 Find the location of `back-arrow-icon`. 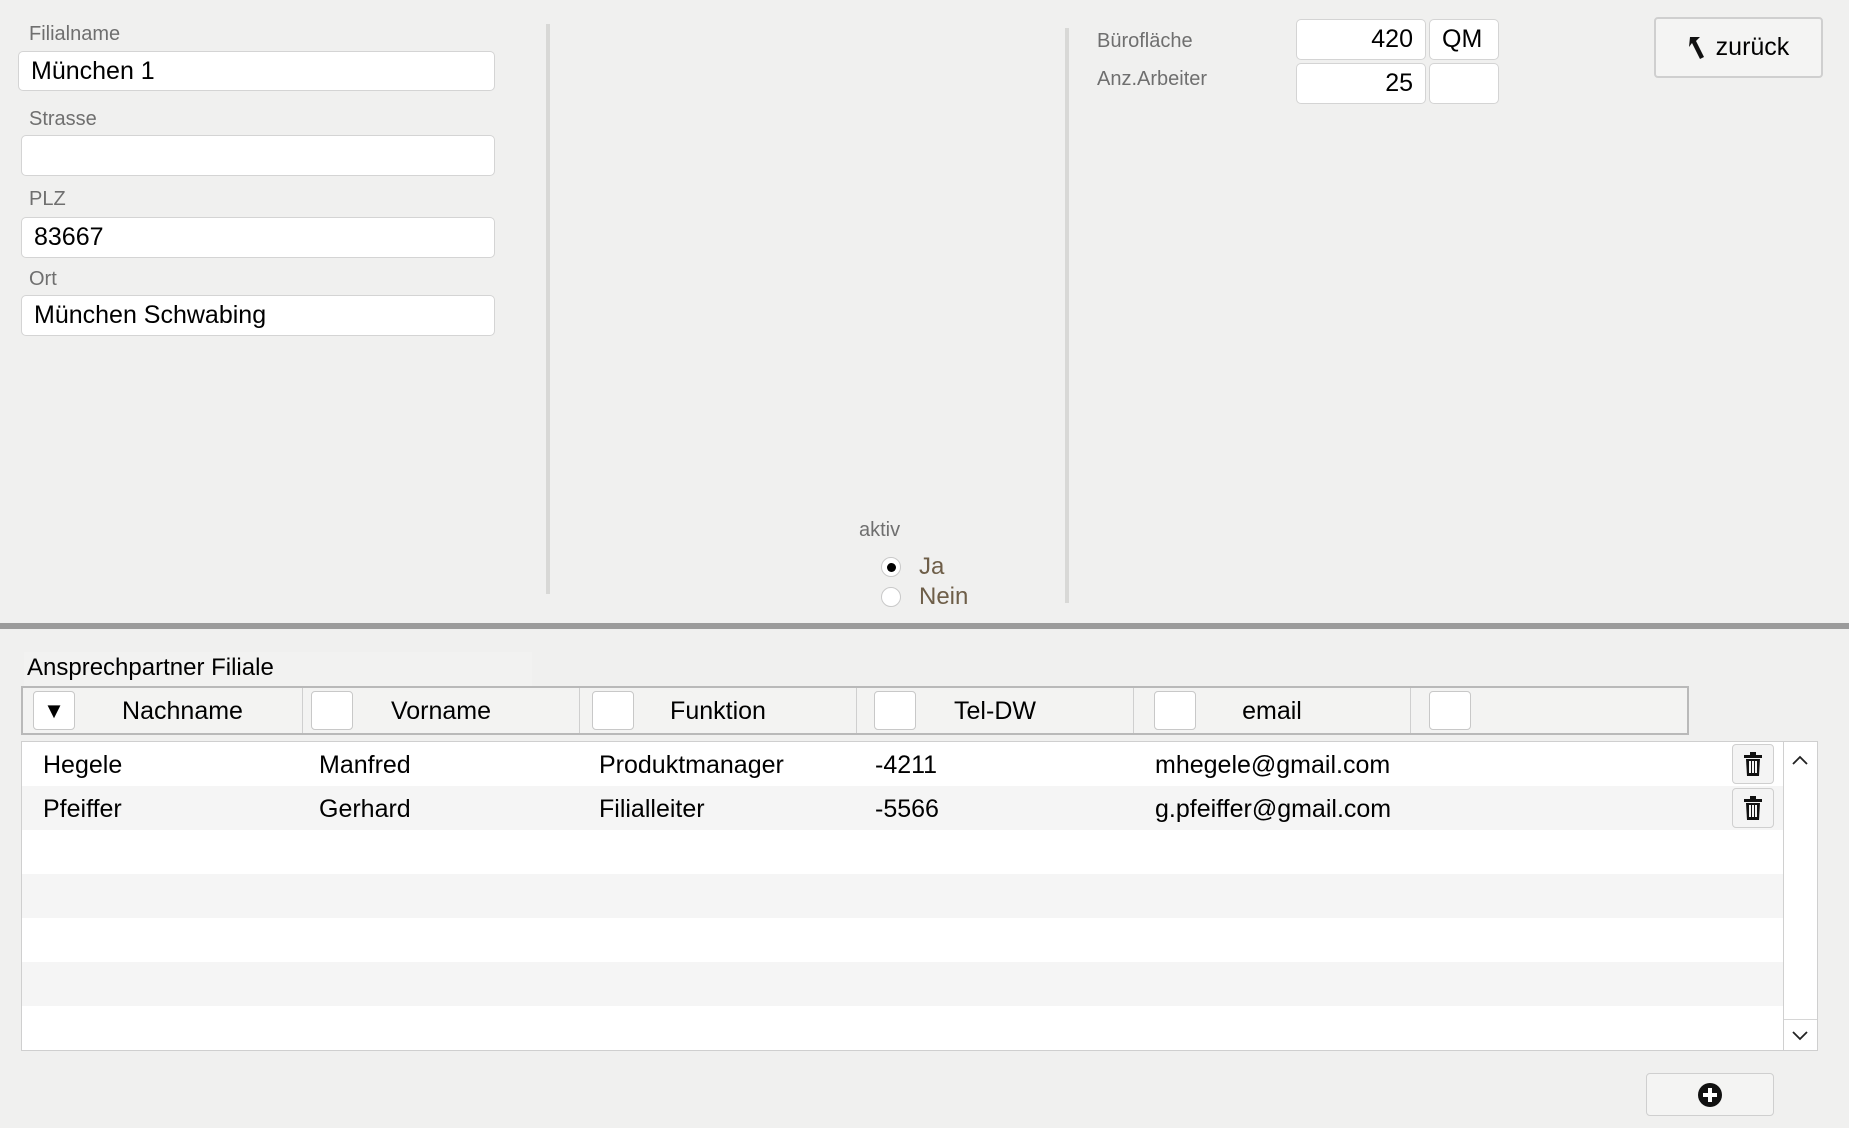

back-arrow-icon is located at coordinates (1697, 48).